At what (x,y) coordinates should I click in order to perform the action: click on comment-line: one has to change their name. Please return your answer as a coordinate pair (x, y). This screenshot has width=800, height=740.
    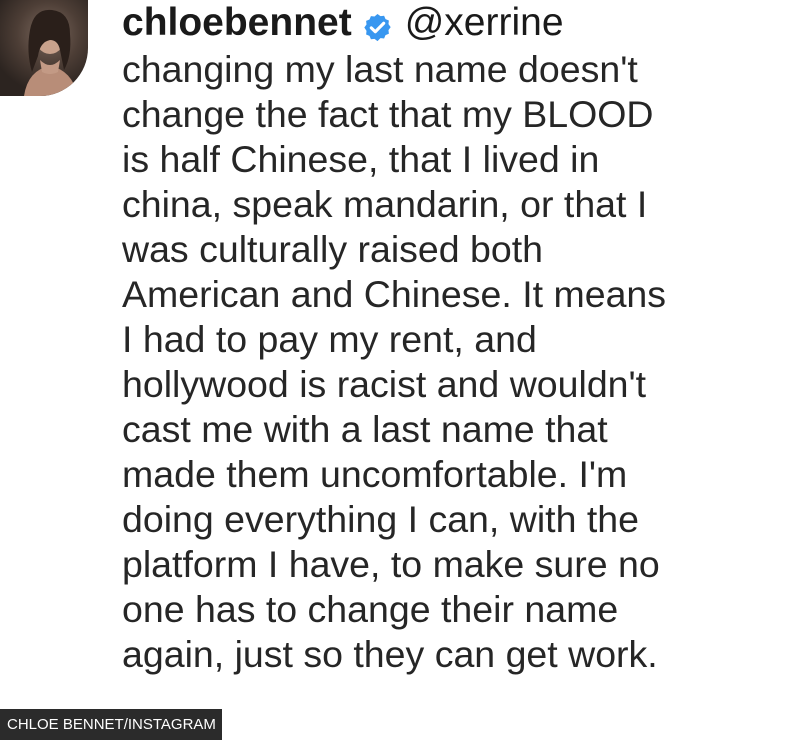
    Looking at the image, I should click on (370, 609).